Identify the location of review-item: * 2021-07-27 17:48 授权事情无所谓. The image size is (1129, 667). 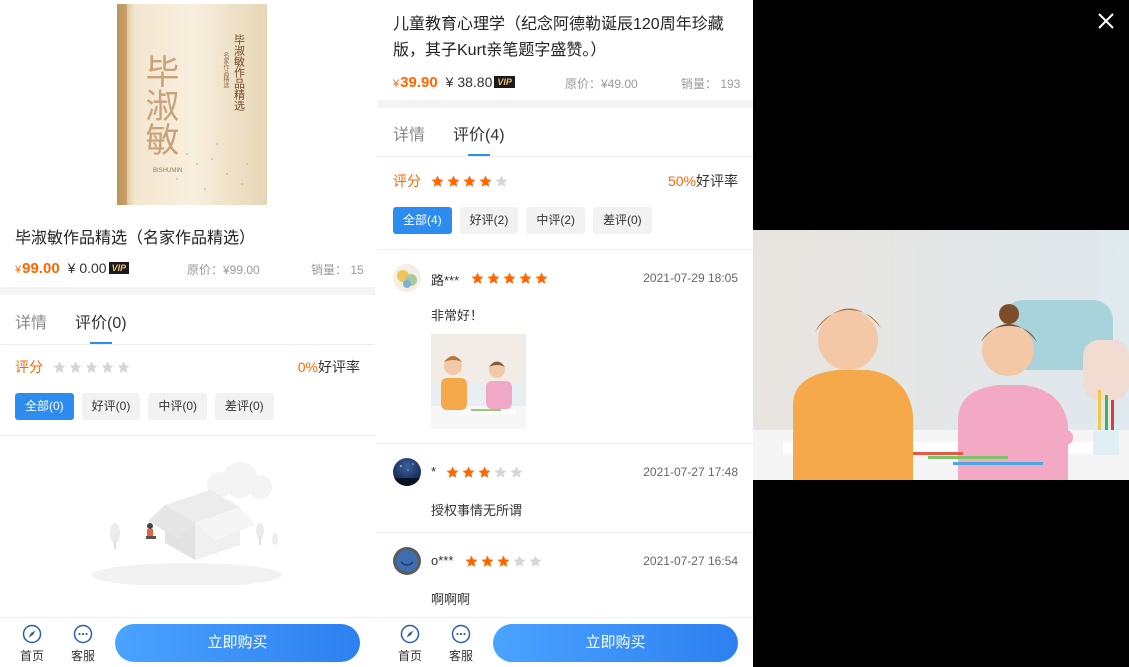
(565, 489).